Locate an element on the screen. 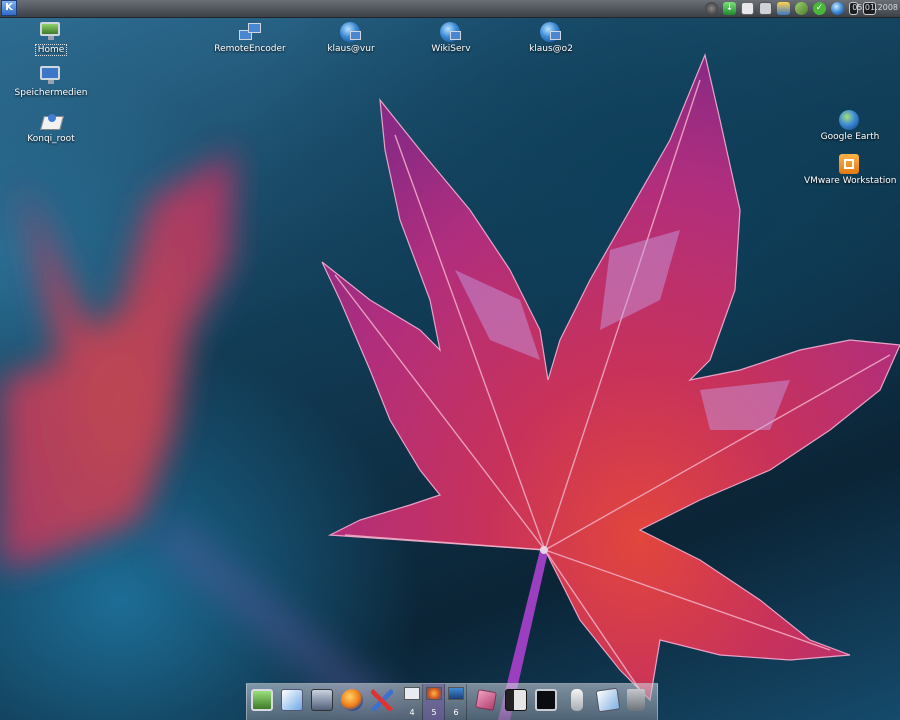 This screenshot has height=720, width=900. vmware-icon is located at coordinates (850, 164).